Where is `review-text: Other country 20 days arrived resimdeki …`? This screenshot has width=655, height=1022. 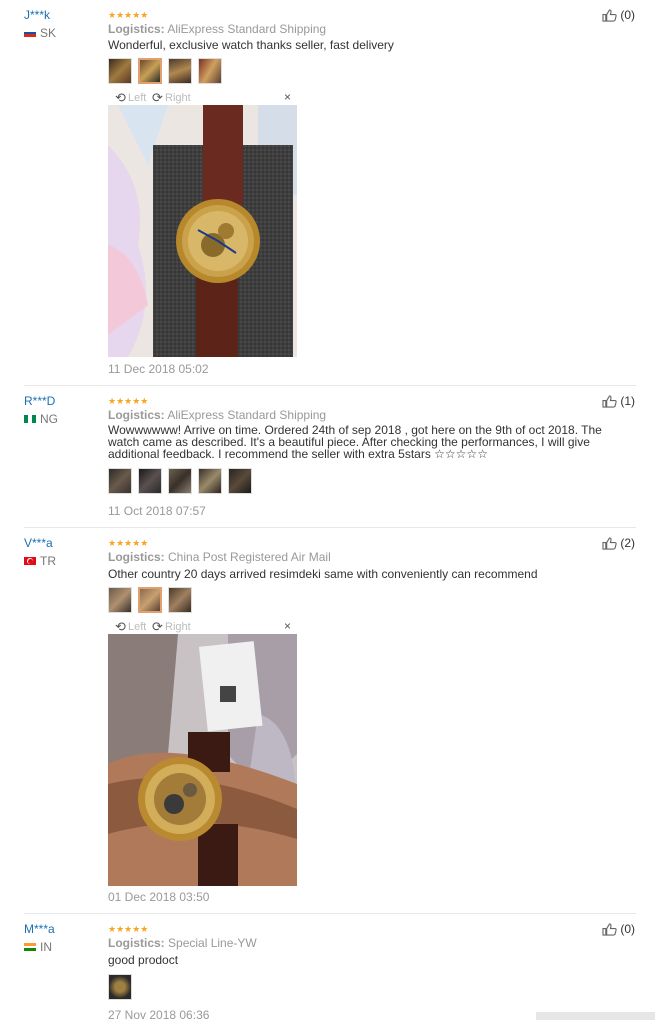
review-text: Other country 20 days arrived resimdeki … is located at coordinates (323, 574).